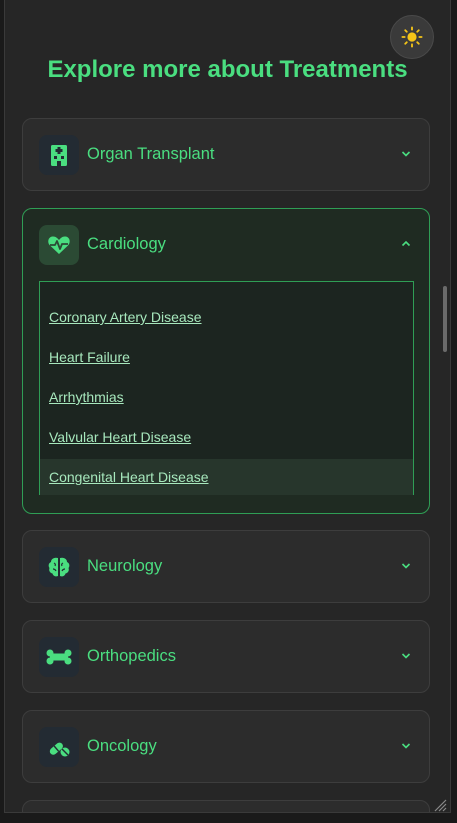 This screenshot has height=823, width=457. What do you see at coordinates (59, 155) in the screenshot?
I see `hospital-icon` at bounding box center [59, 155].